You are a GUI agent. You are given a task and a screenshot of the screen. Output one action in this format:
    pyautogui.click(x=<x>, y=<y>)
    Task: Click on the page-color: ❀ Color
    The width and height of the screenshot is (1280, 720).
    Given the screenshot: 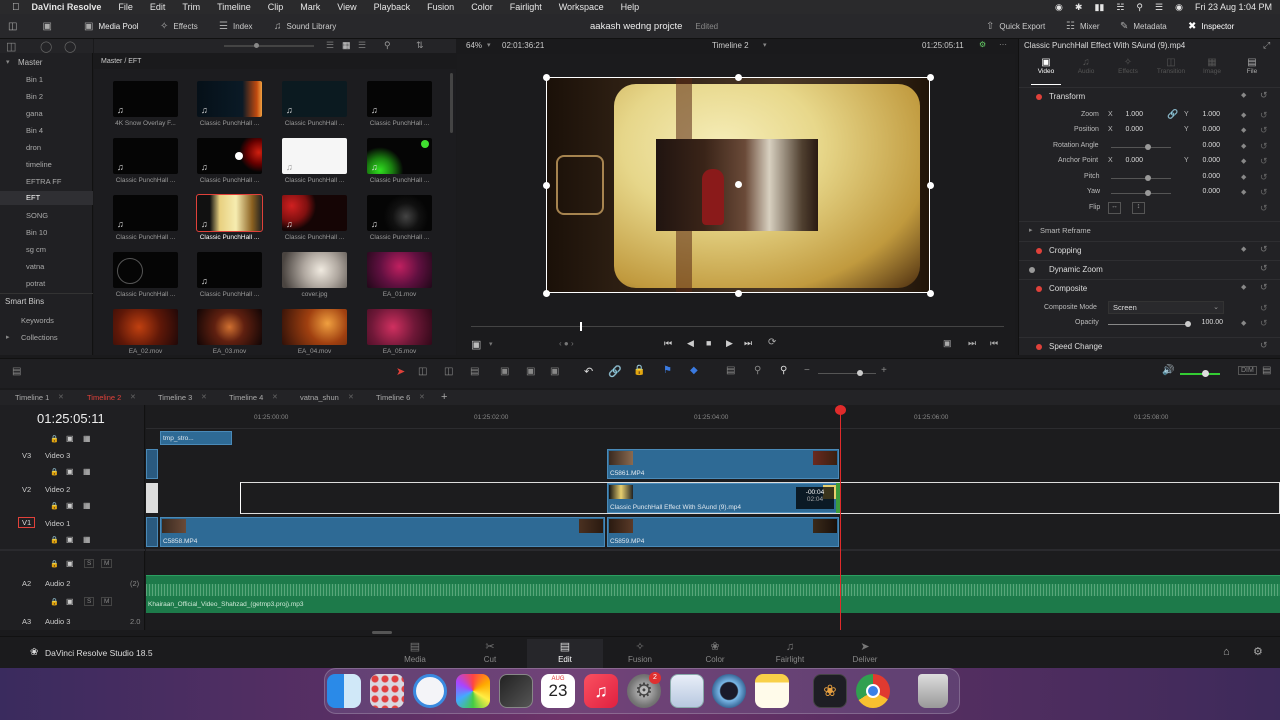 What is the action you would take?
    pyautogui.click(x=715, y=654)
    